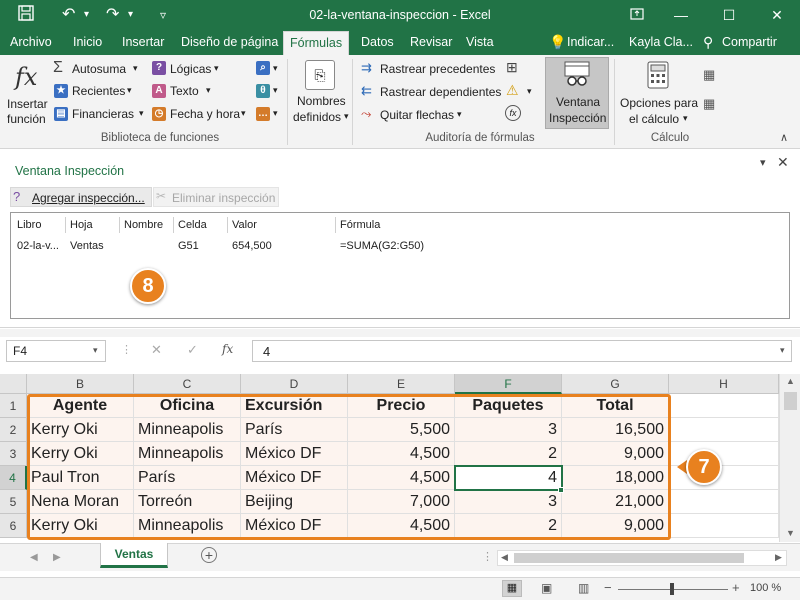 This screenshot has width=800, height=600. I want to click on error-checking-icon: ⚠, so click(512, 90).